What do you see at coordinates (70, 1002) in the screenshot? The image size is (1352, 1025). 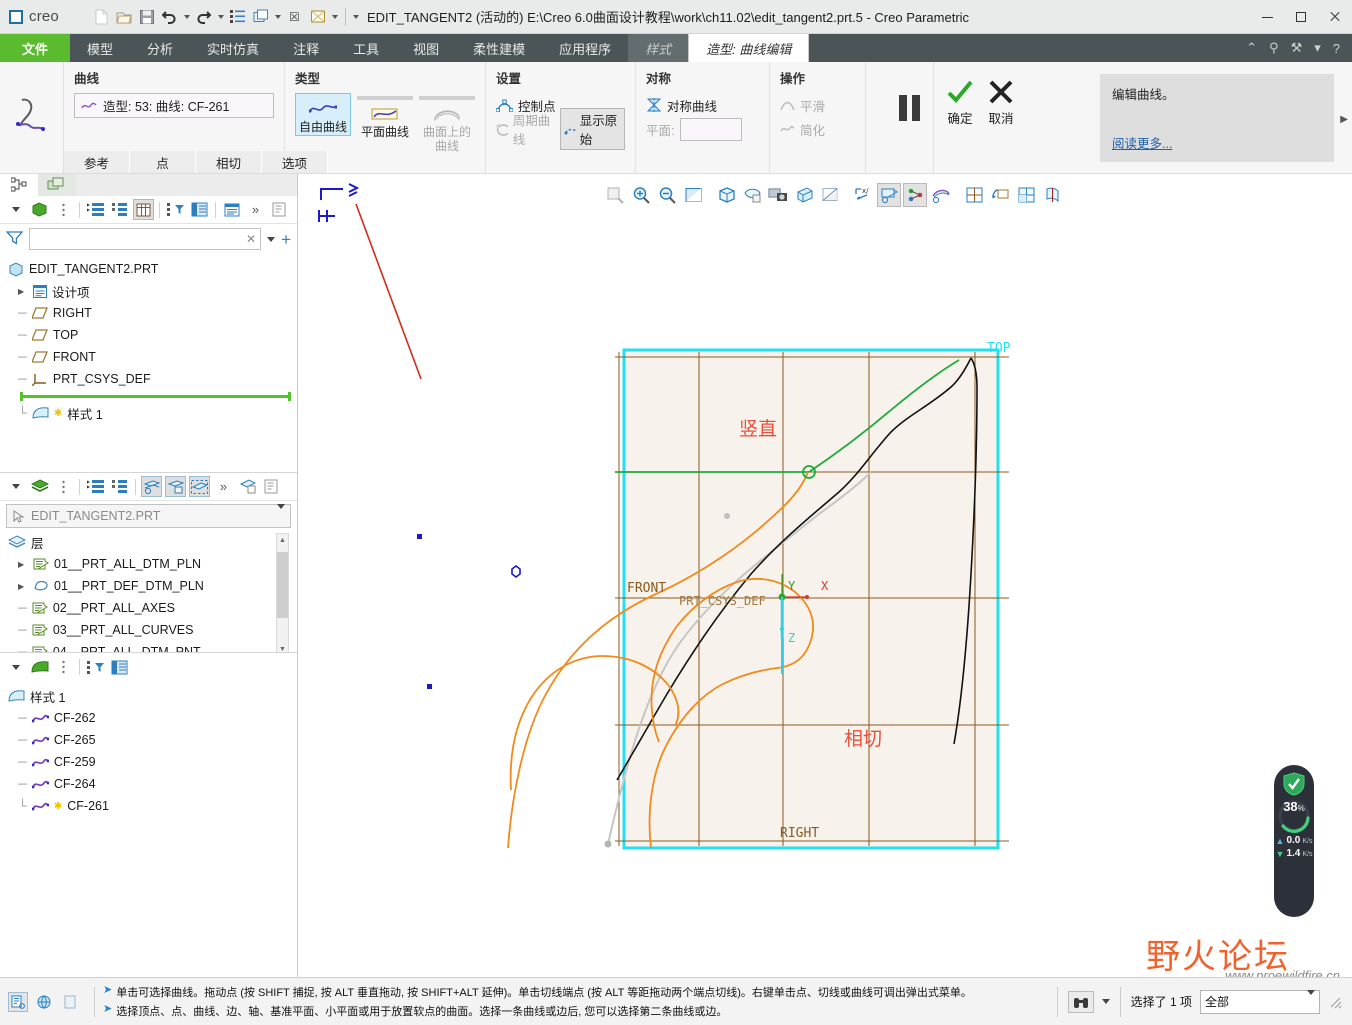 I see `note-icon` at bounding box center [70, 1002].